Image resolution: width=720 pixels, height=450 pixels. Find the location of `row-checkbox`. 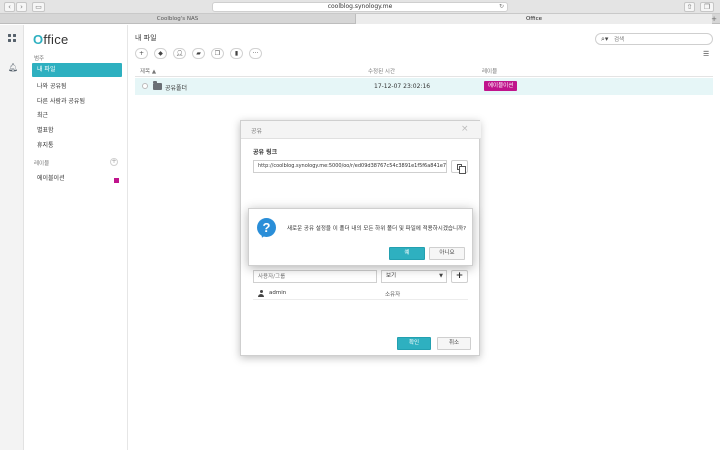

row-checkbox is located at coordinates (145, 86).